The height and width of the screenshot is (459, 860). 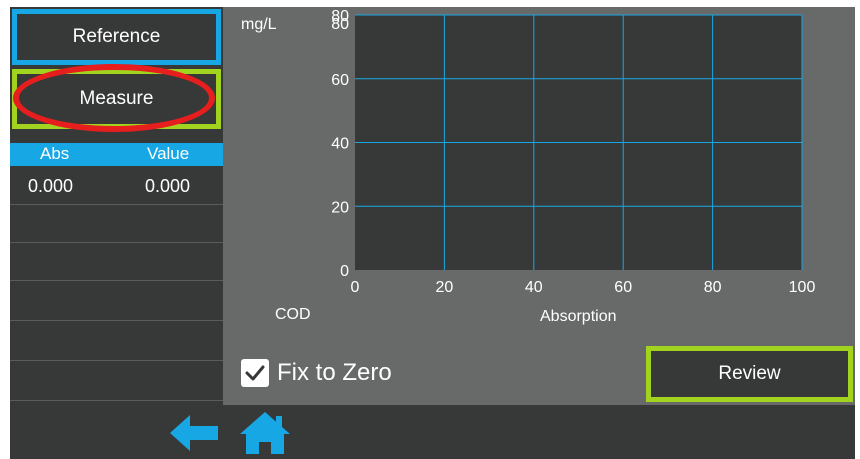 I want to click on results-table-header: Abs Value, so click(x=116, y=154).